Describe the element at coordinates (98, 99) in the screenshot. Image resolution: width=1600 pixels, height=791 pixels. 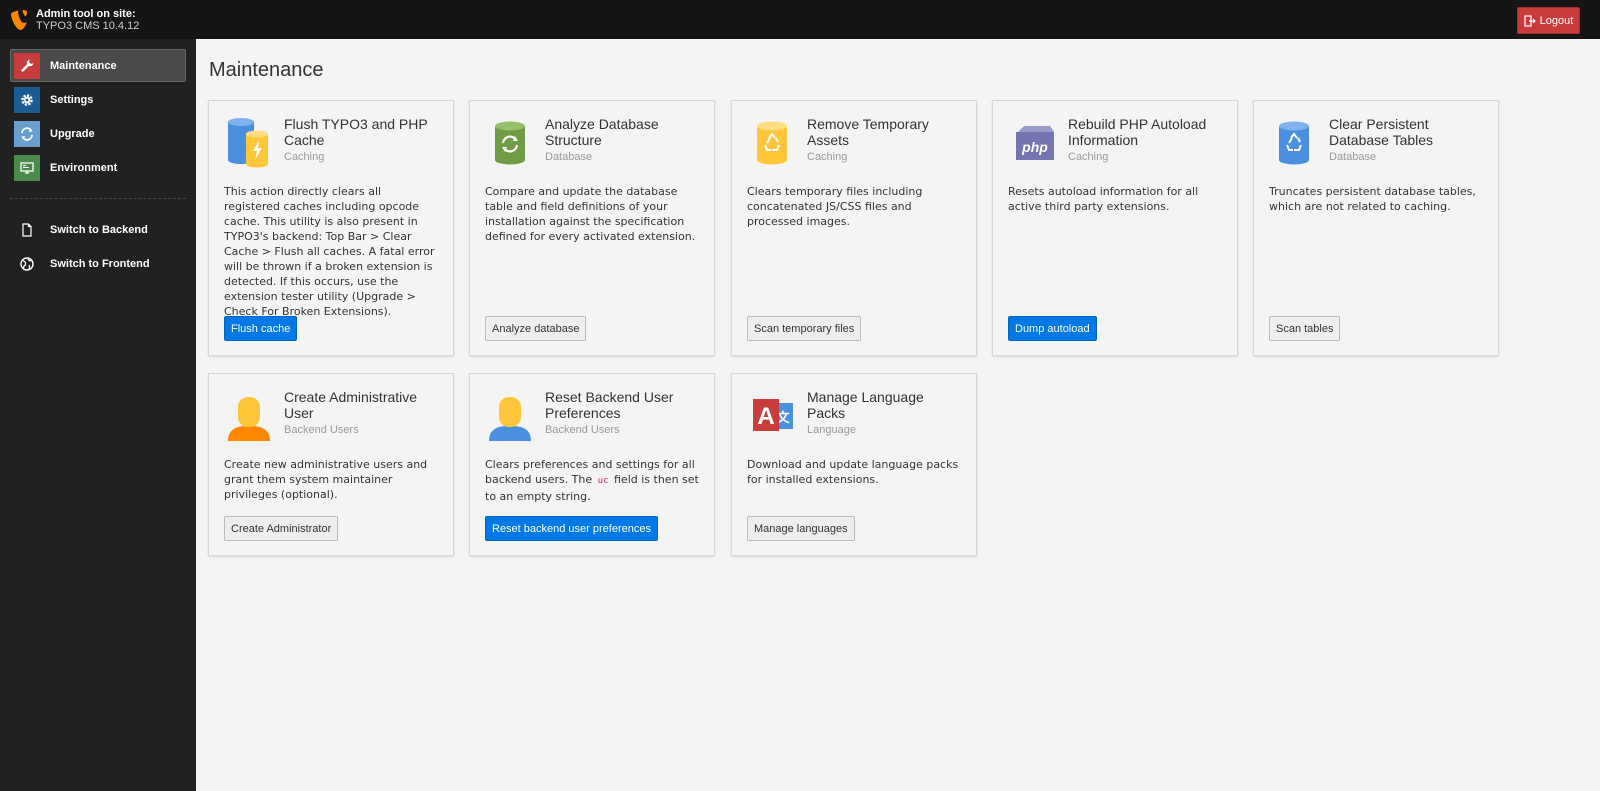
I see `sidebar-item-settings: Settings` at that location.